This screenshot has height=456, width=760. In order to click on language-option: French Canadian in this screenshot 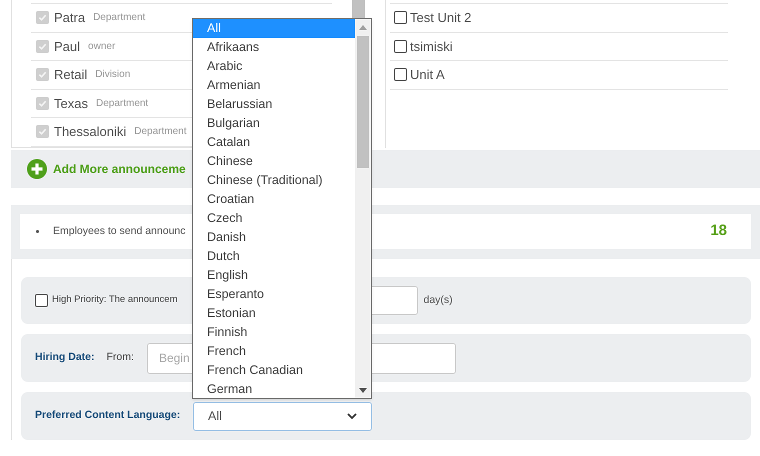, I will do `click(274, 370)`.